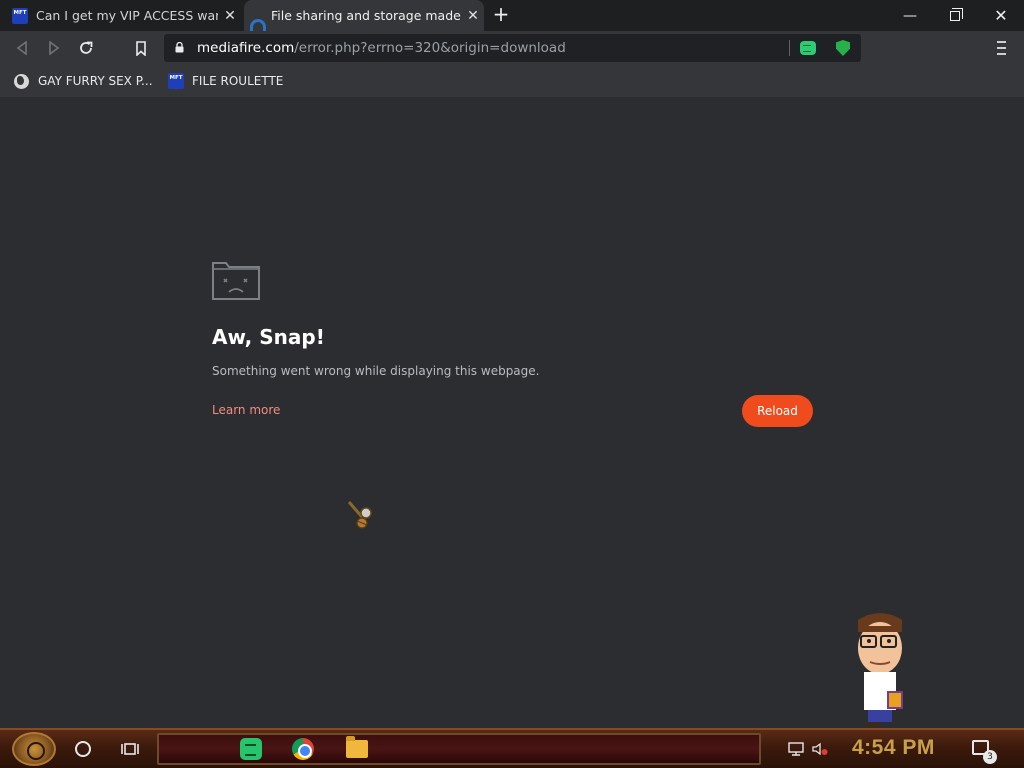 The height and width of the screenshot is (768, 1024). What do you see at coordinates (880, 670) in the screenshot?
I see `cartoon-character-icon` at bounding box center [880, 670].